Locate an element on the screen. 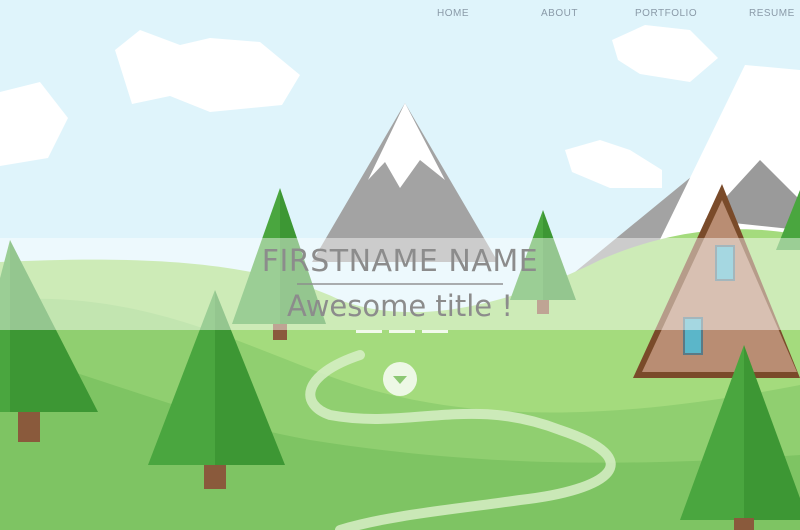 The width and height of the screenshot is (800, 530). hero-dashes is located at coordinates (402, 332).